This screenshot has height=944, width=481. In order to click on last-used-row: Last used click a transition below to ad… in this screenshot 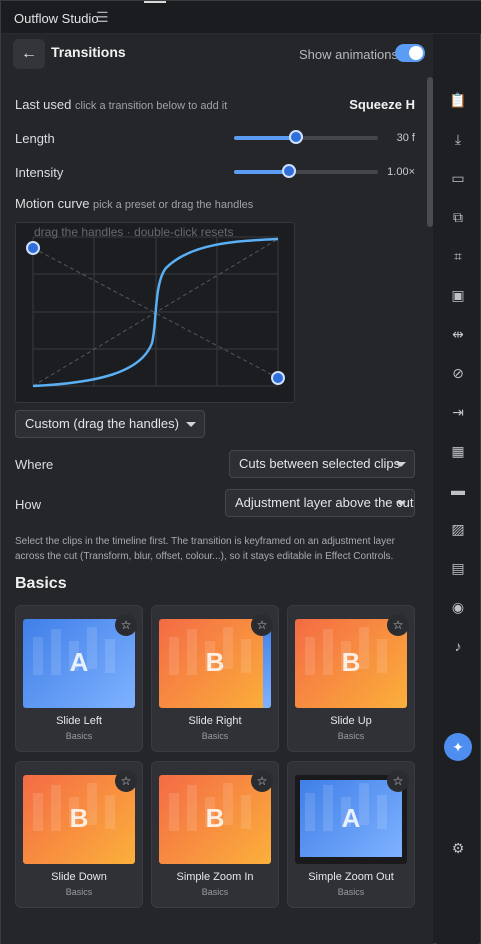, I will do `click(121, 104)`.